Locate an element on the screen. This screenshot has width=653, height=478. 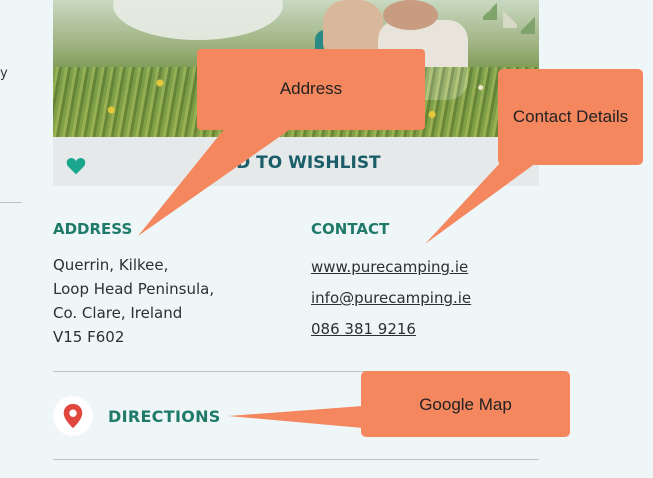
address-callout-label: Address is located at coordinates (311, 88).